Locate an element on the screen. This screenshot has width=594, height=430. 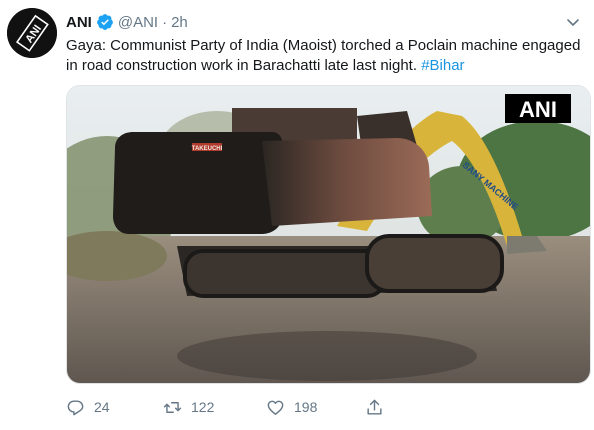
reply-icon is located at coordinates (75, 407).